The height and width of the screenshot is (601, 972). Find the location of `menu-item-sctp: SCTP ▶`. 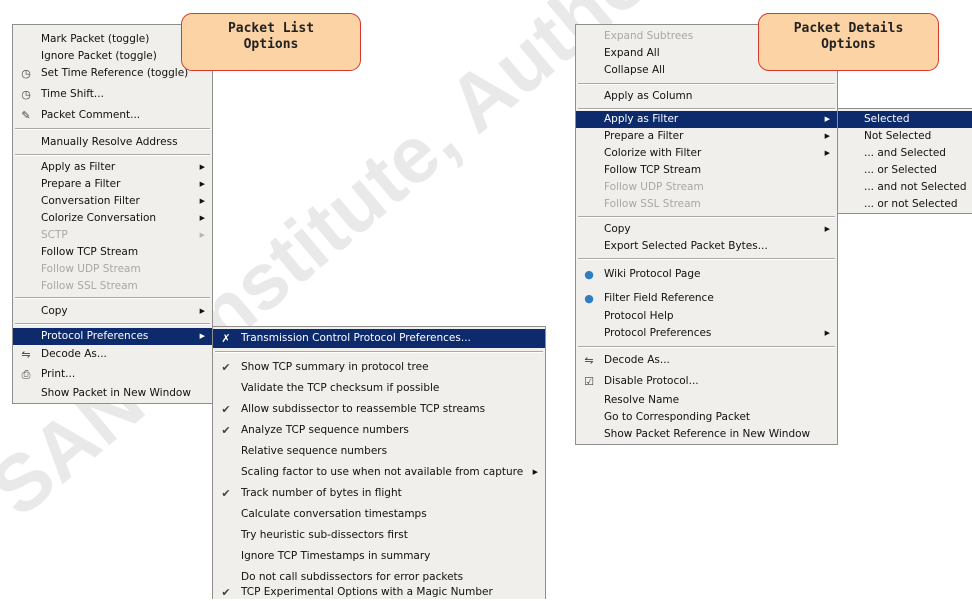

menu-item-sctp: SCTP ▶ is located at coordinates (112, 235).